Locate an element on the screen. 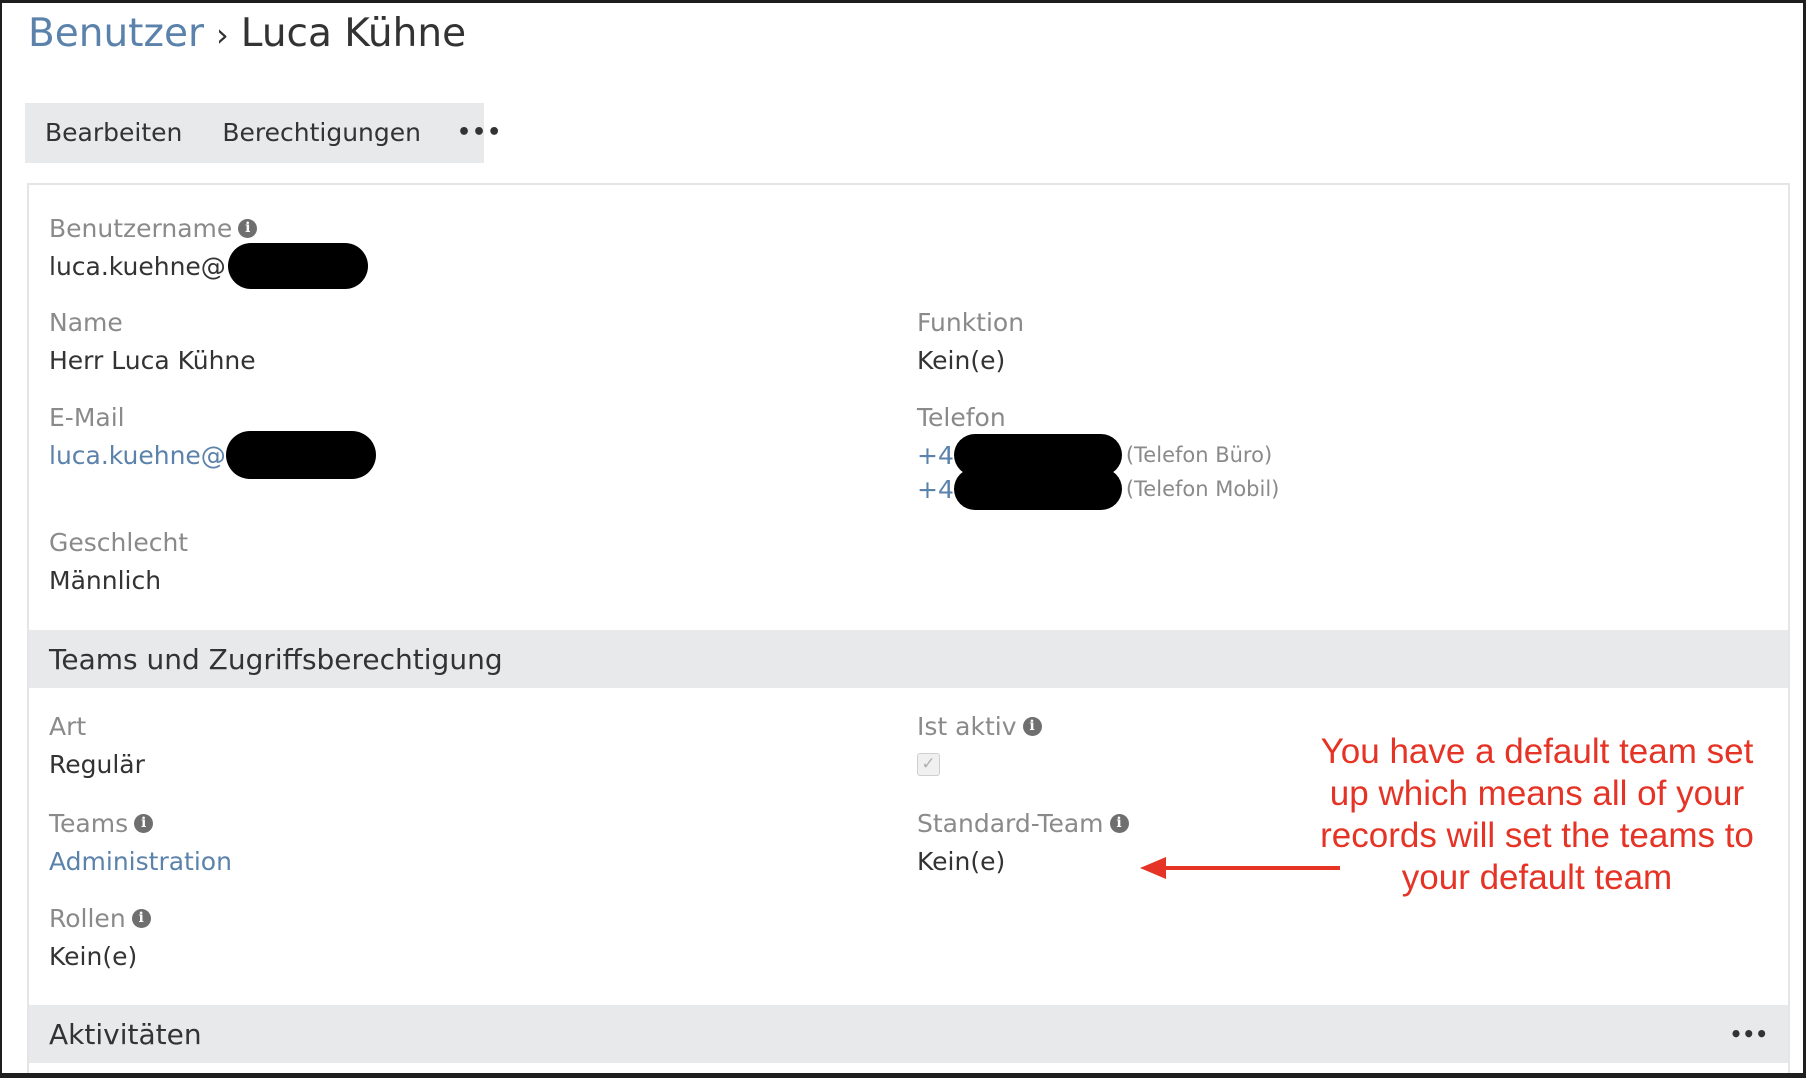 The height and width of the screenshot is (1078, 1806). edit-button: Bearbeiten is located at coordinates (113, 133).